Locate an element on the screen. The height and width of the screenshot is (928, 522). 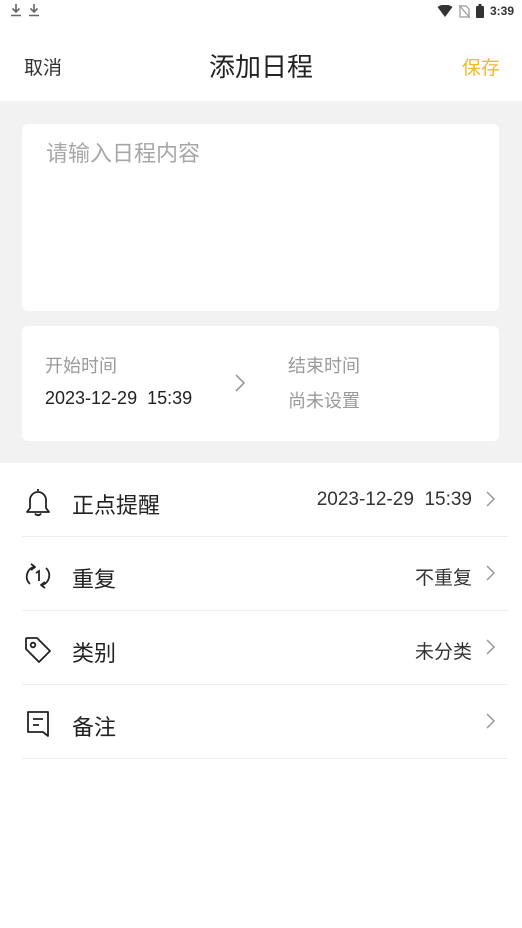
time-range-card: 开始时间 2023-12-29 15:39 结束时间 尚未设置 is located at coordinates (260, 383).